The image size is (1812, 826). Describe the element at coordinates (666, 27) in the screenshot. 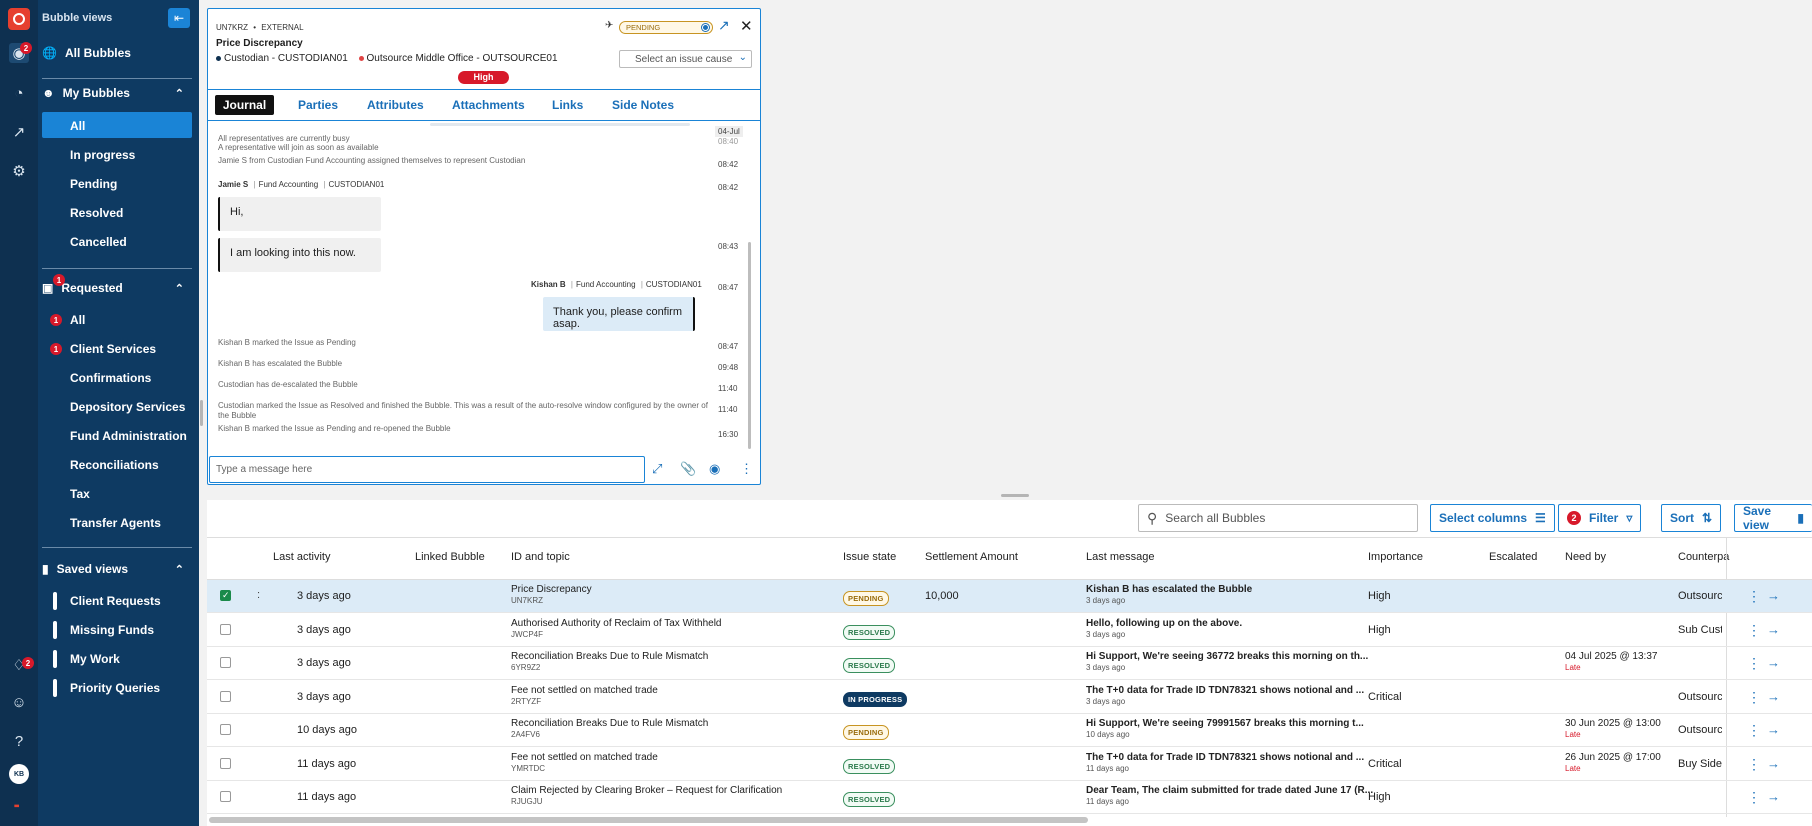

I see `status-pill: PENDING` at that location.